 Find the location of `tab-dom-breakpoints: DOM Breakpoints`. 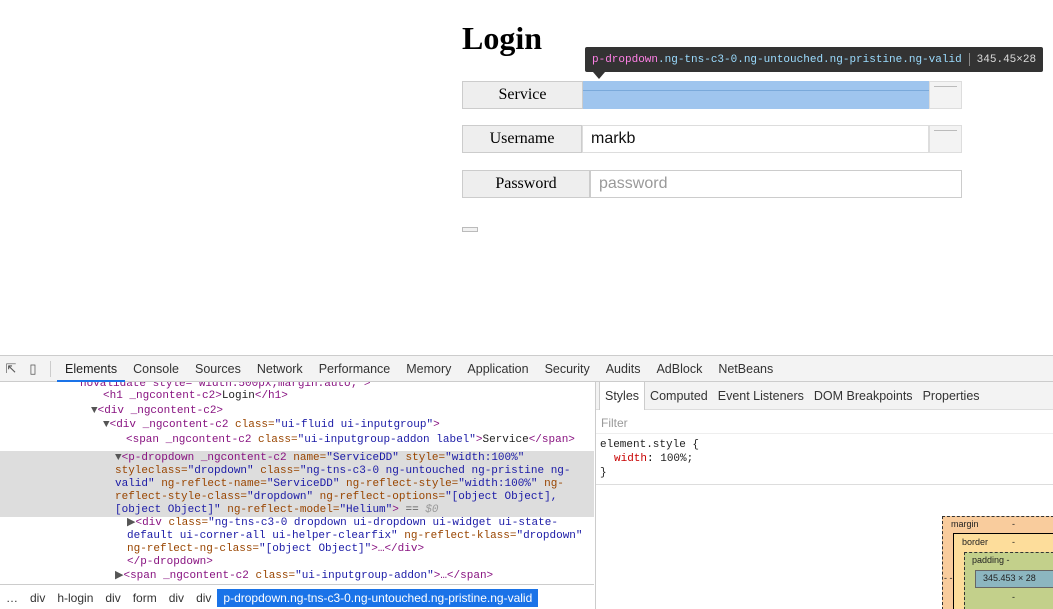

tab-dom-breakpoints: DOM Breakpoints is located at coordinates (863, 396).